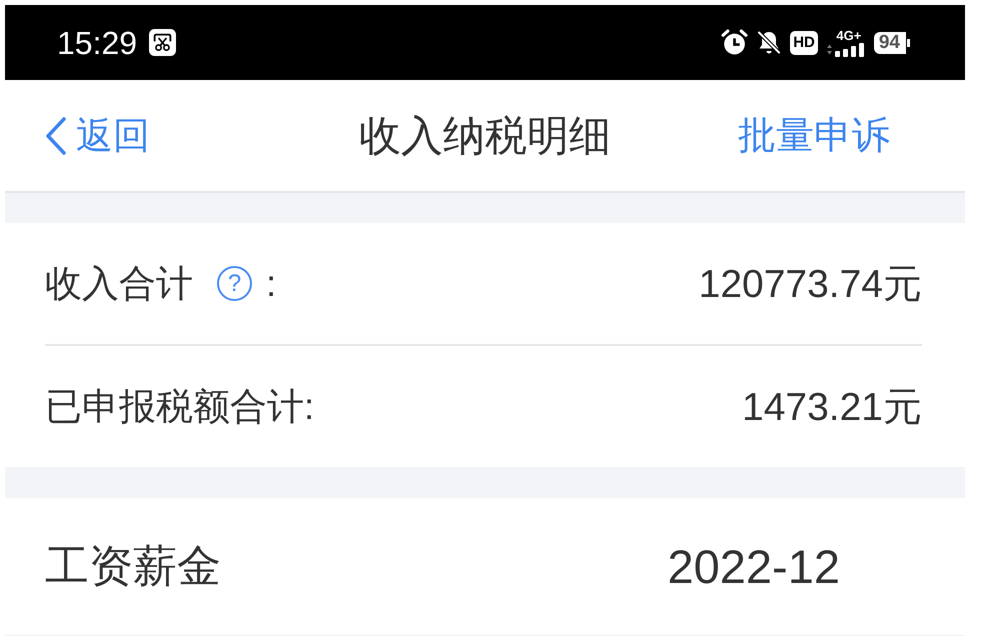 The height and width of the screenshot is (636, 985). Describe the element at coordinates (485, 135) in the screenshot. I see `page-title: 收入纳税明细` at that location.